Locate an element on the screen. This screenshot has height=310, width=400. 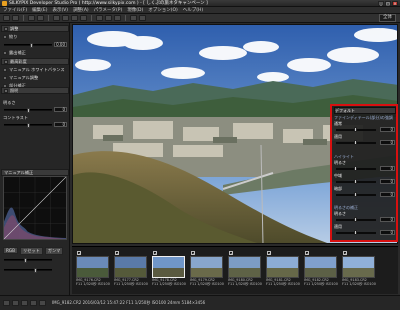
thumbnail: ✓ IMG_9180.CR2 F11 1/320秒 ISO100 is located at coordinates (245, 269).